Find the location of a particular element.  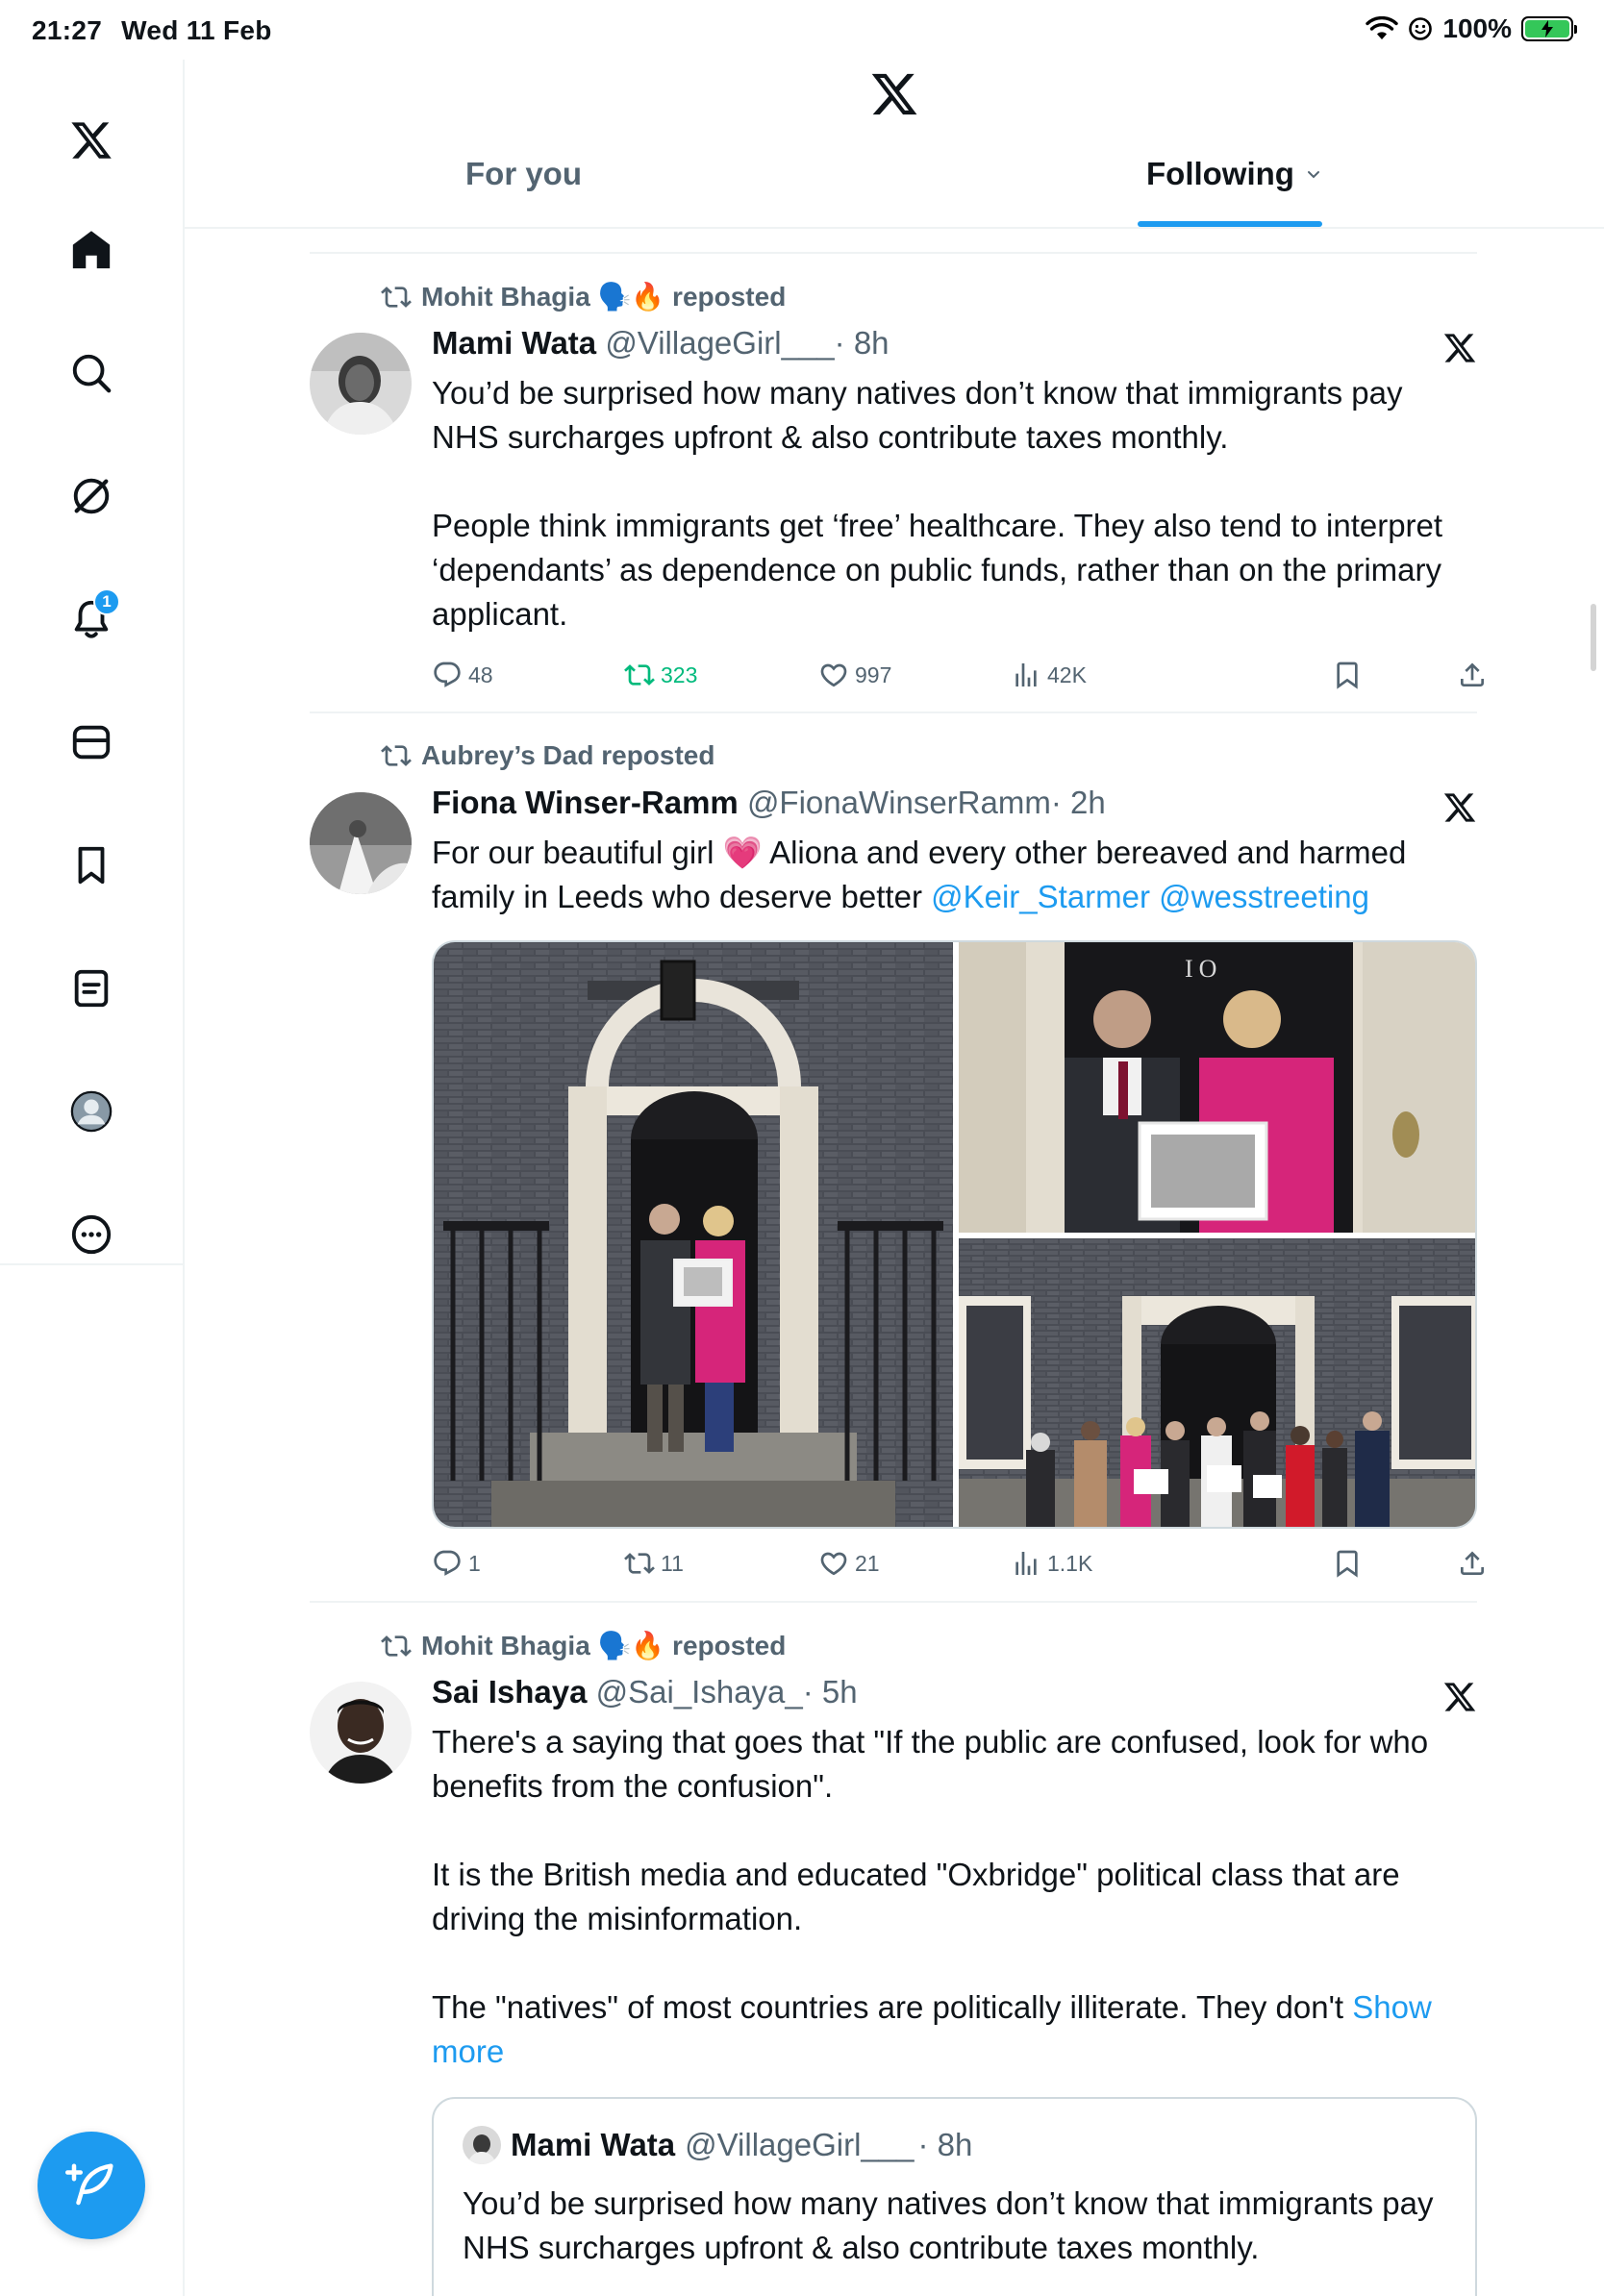

scrollbar is located at coordinates (1593, 637).